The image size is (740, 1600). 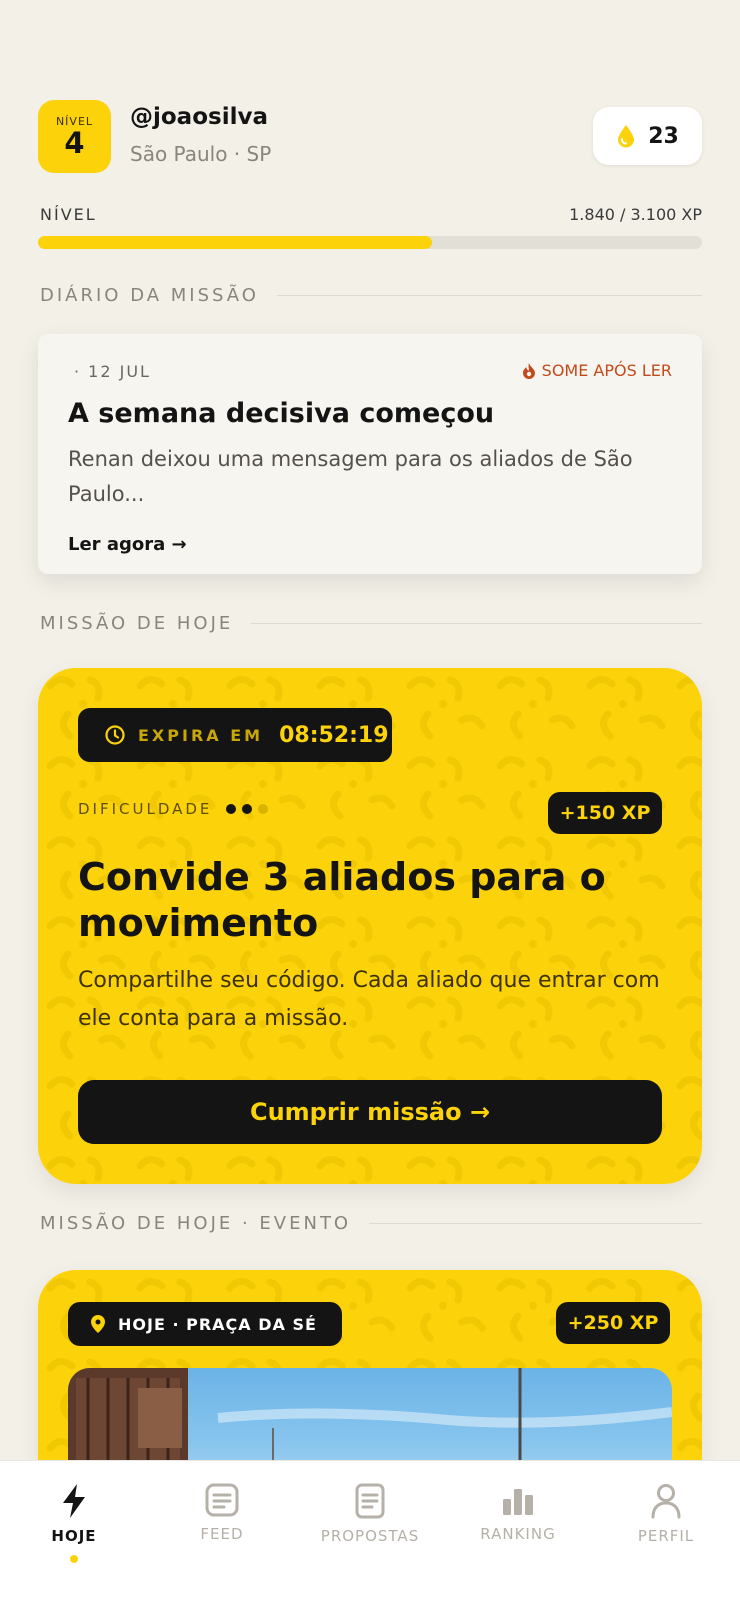 I want to click on section-event-header: MISSÃO DE HOJE · EVENTO, so click(x=371, y=1223).